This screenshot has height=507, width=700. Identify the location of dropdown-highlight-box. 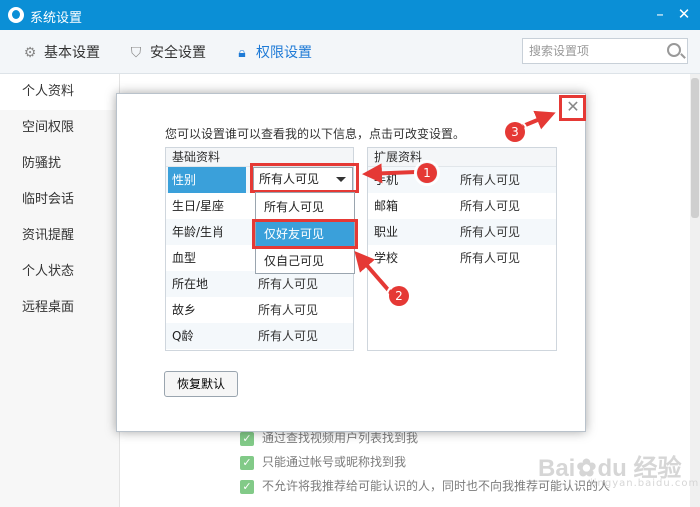
(304, 178).